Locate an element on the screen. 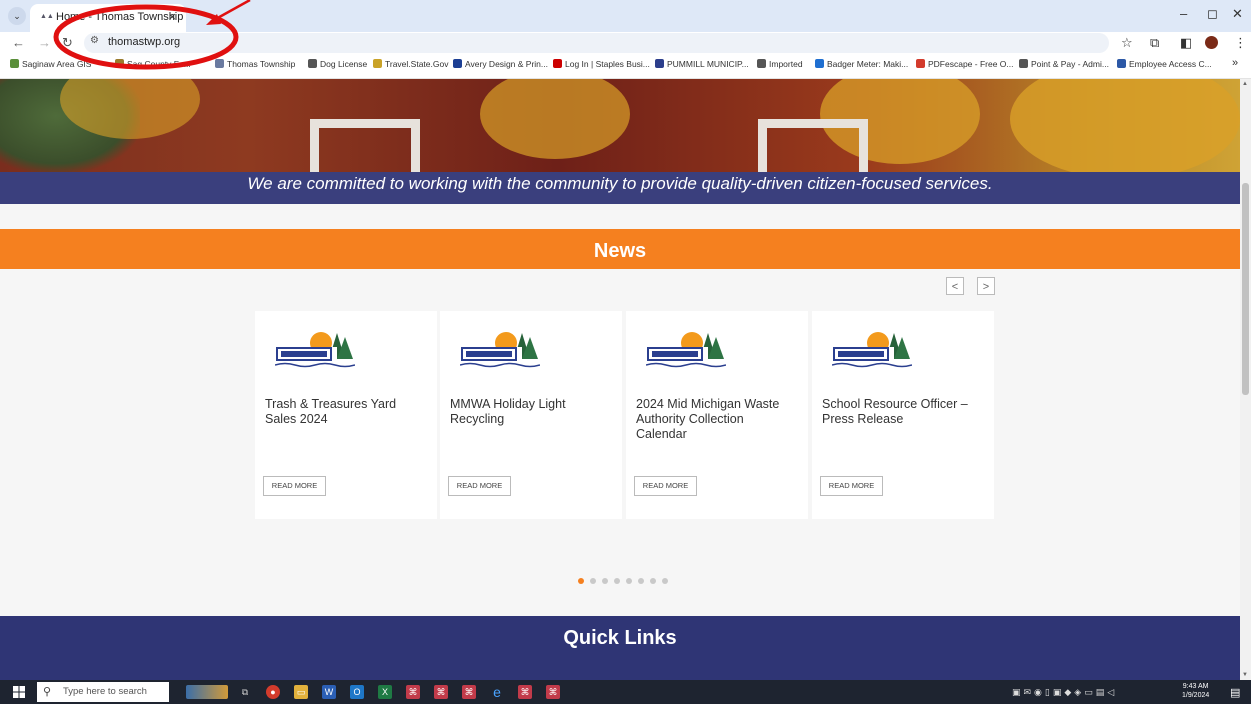 The width and height of the screenshot is (1251, 704). bookmark-item: Thomas Township is located at coordinates (255, 64).